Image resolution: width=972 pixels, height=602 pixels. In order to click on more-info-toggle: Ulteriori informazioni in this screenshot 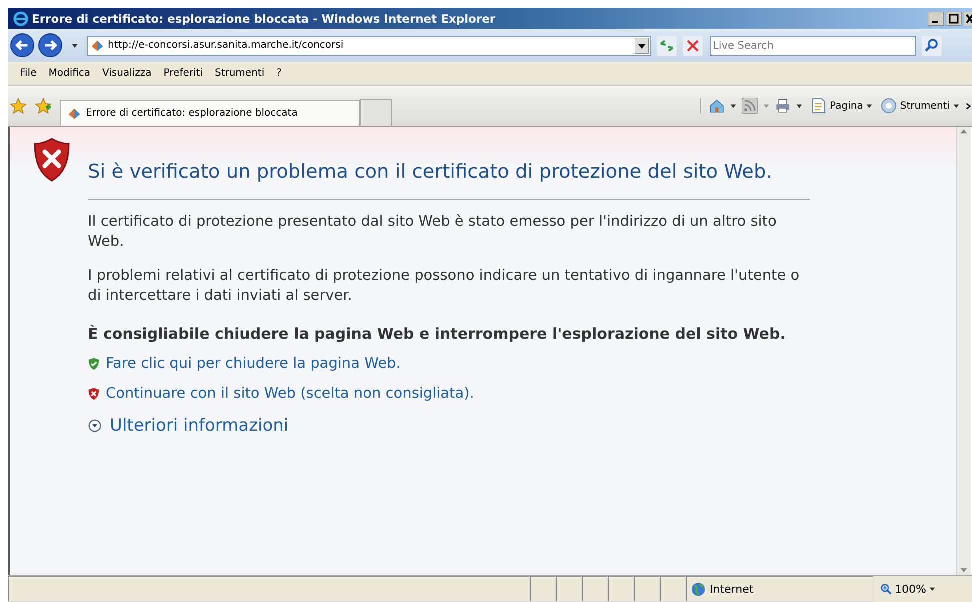, I will do `click(449, 426)`.